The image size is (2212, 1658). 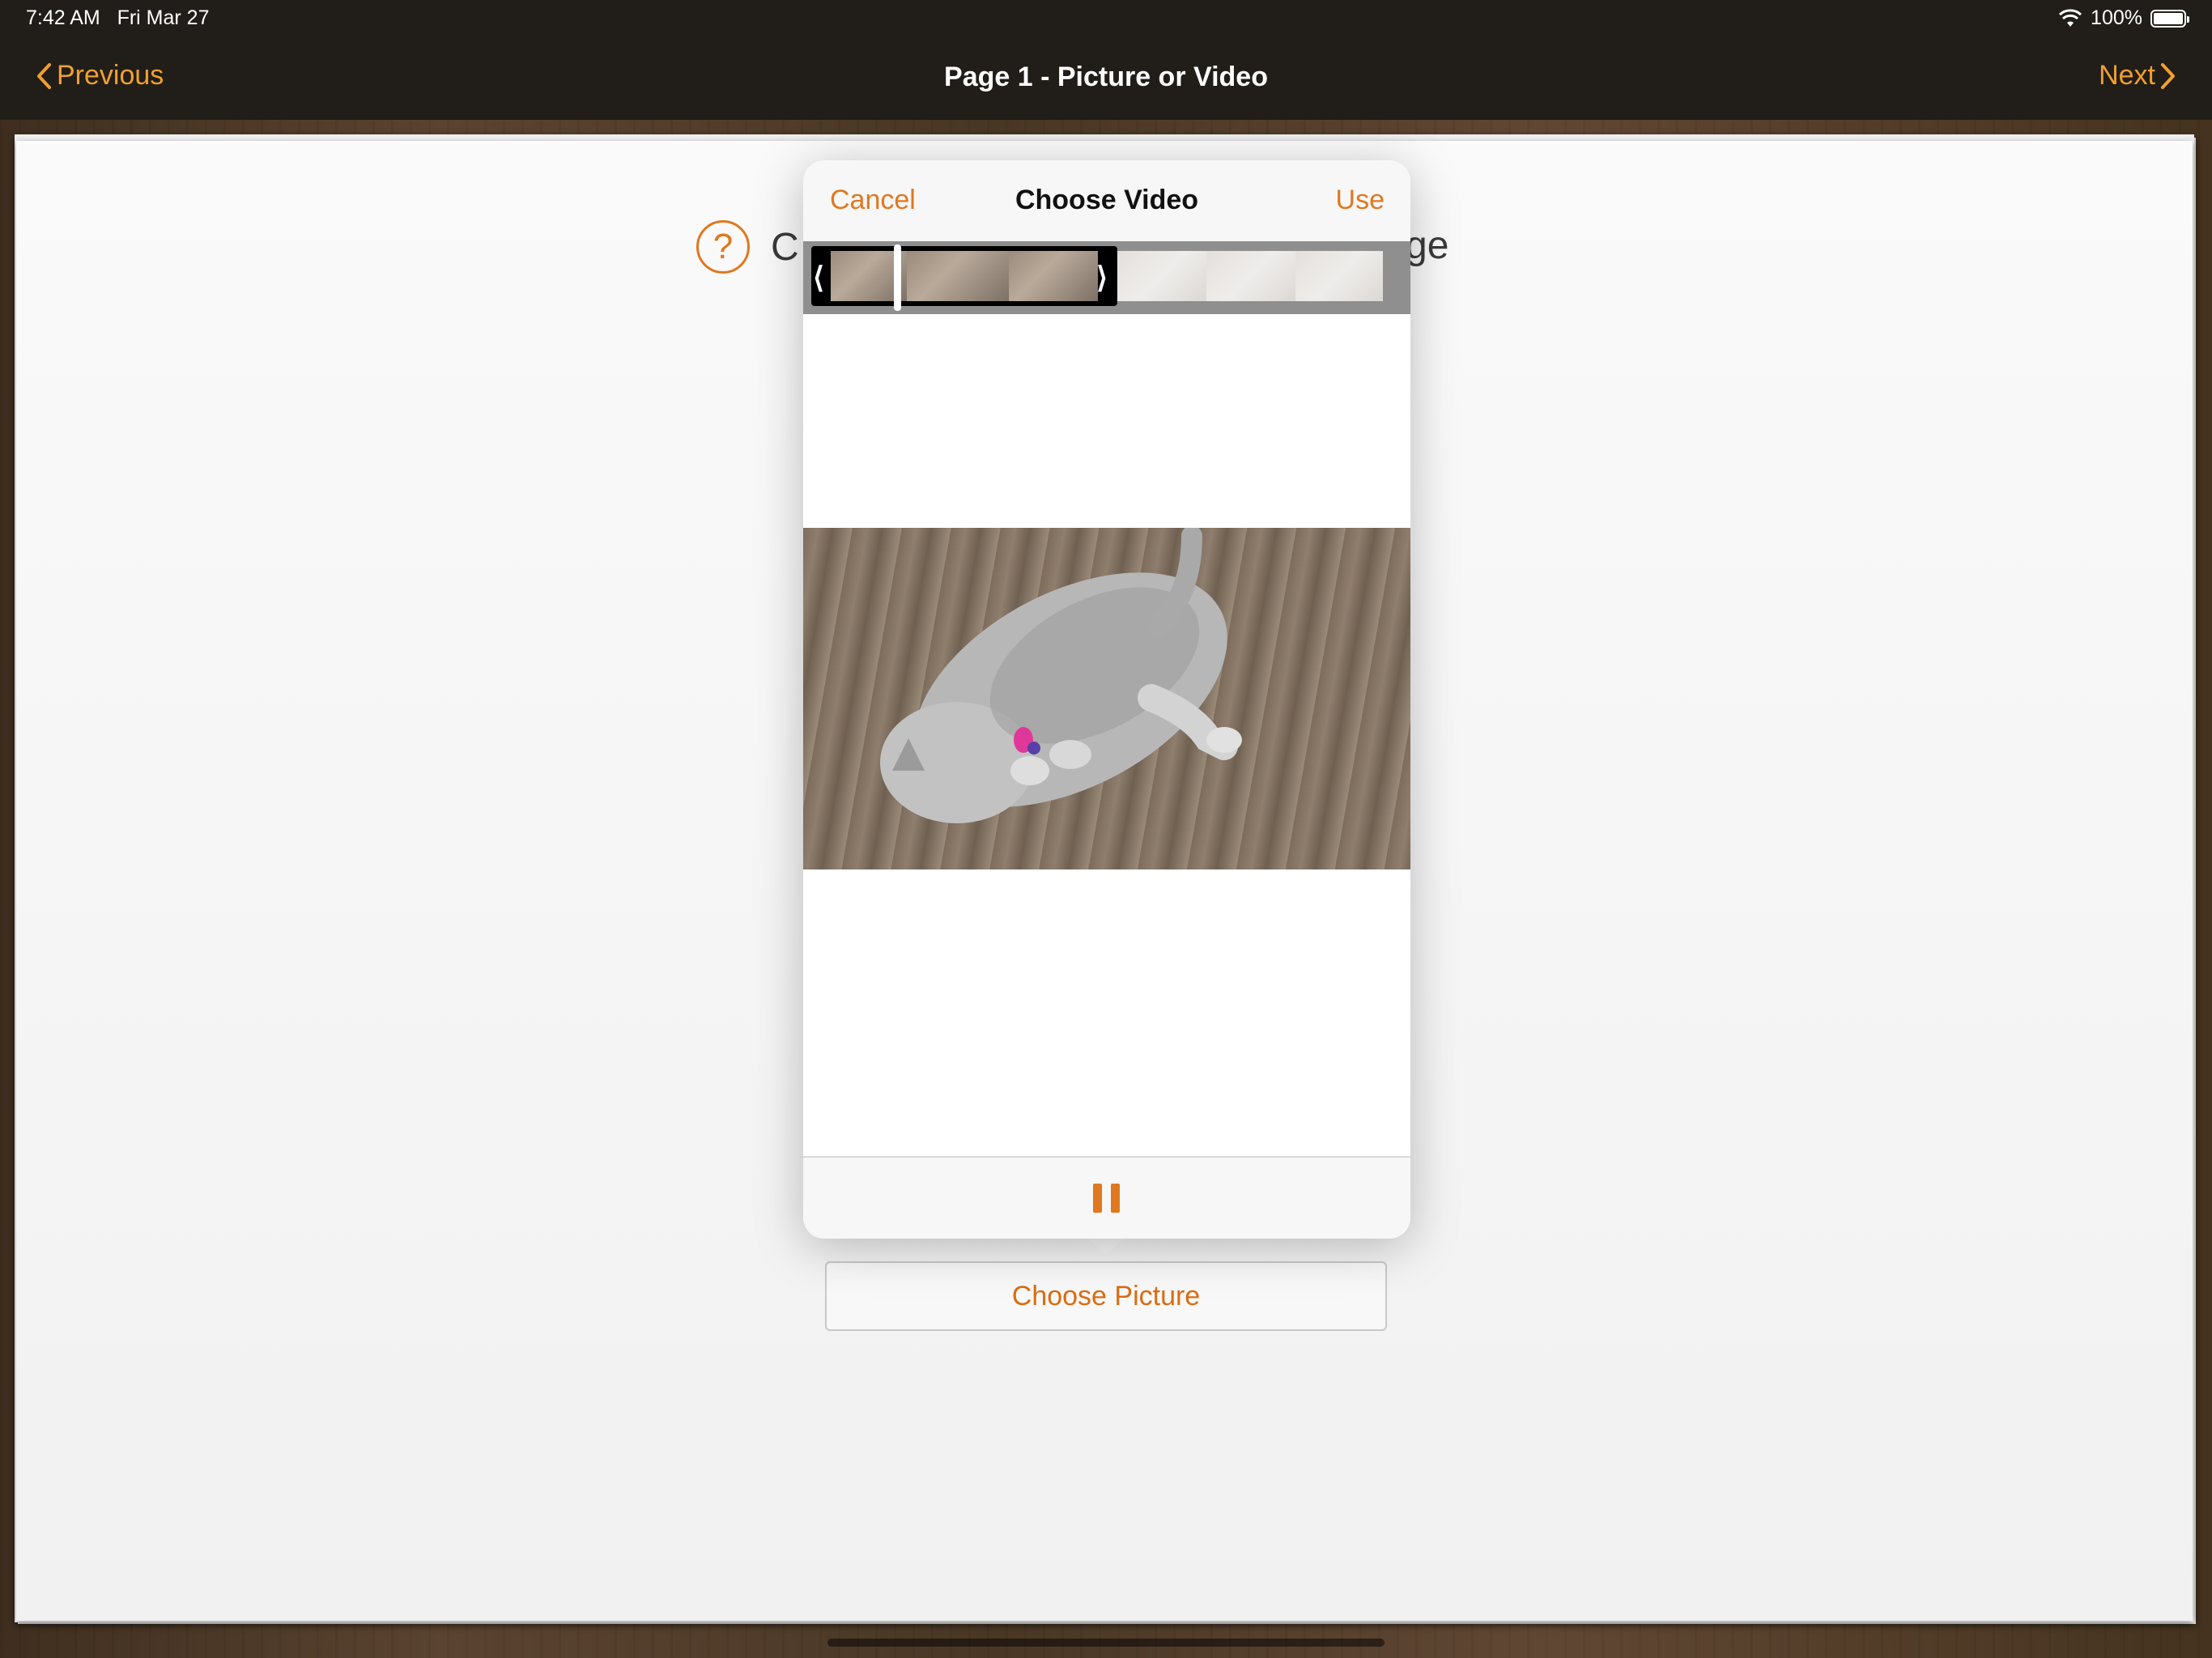 I want to click on playback-controls, so click(x=1106, y=1197).